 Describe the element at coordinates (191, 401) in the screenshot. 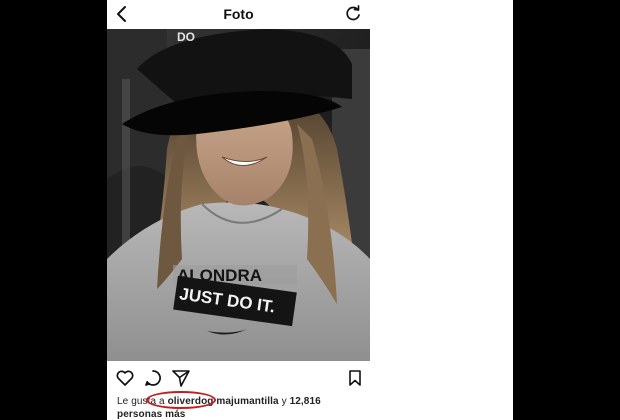

I see `liker-username-1: oliverdog` at that location.